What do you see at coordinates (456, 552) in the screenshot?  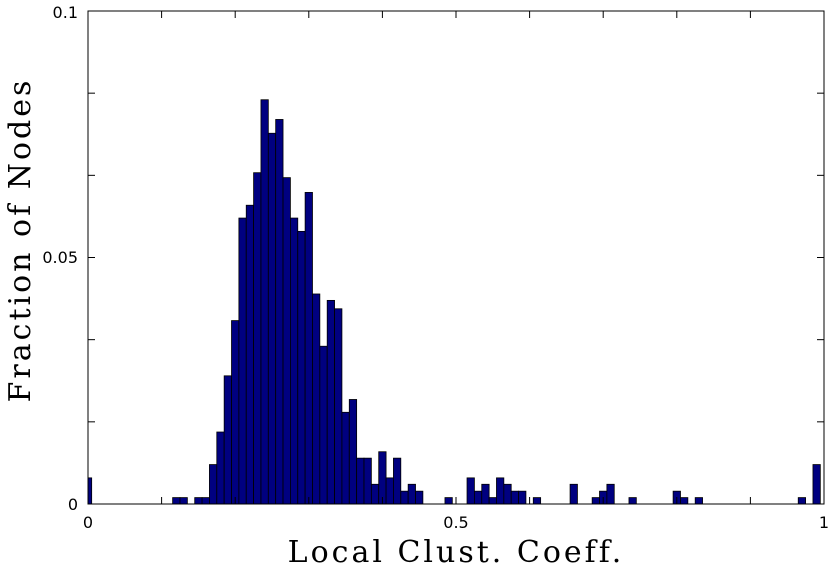 I see `x-axis-title: Local Clust. Coeff.` at bounding box center [456, 552].